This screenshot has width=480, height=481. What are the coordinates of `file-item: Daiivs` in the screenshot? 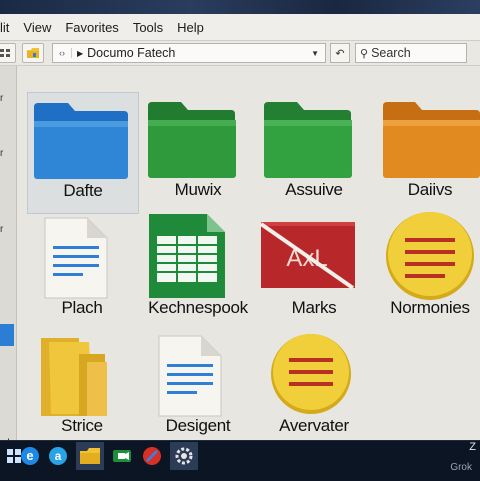 It's located at (427, 152).